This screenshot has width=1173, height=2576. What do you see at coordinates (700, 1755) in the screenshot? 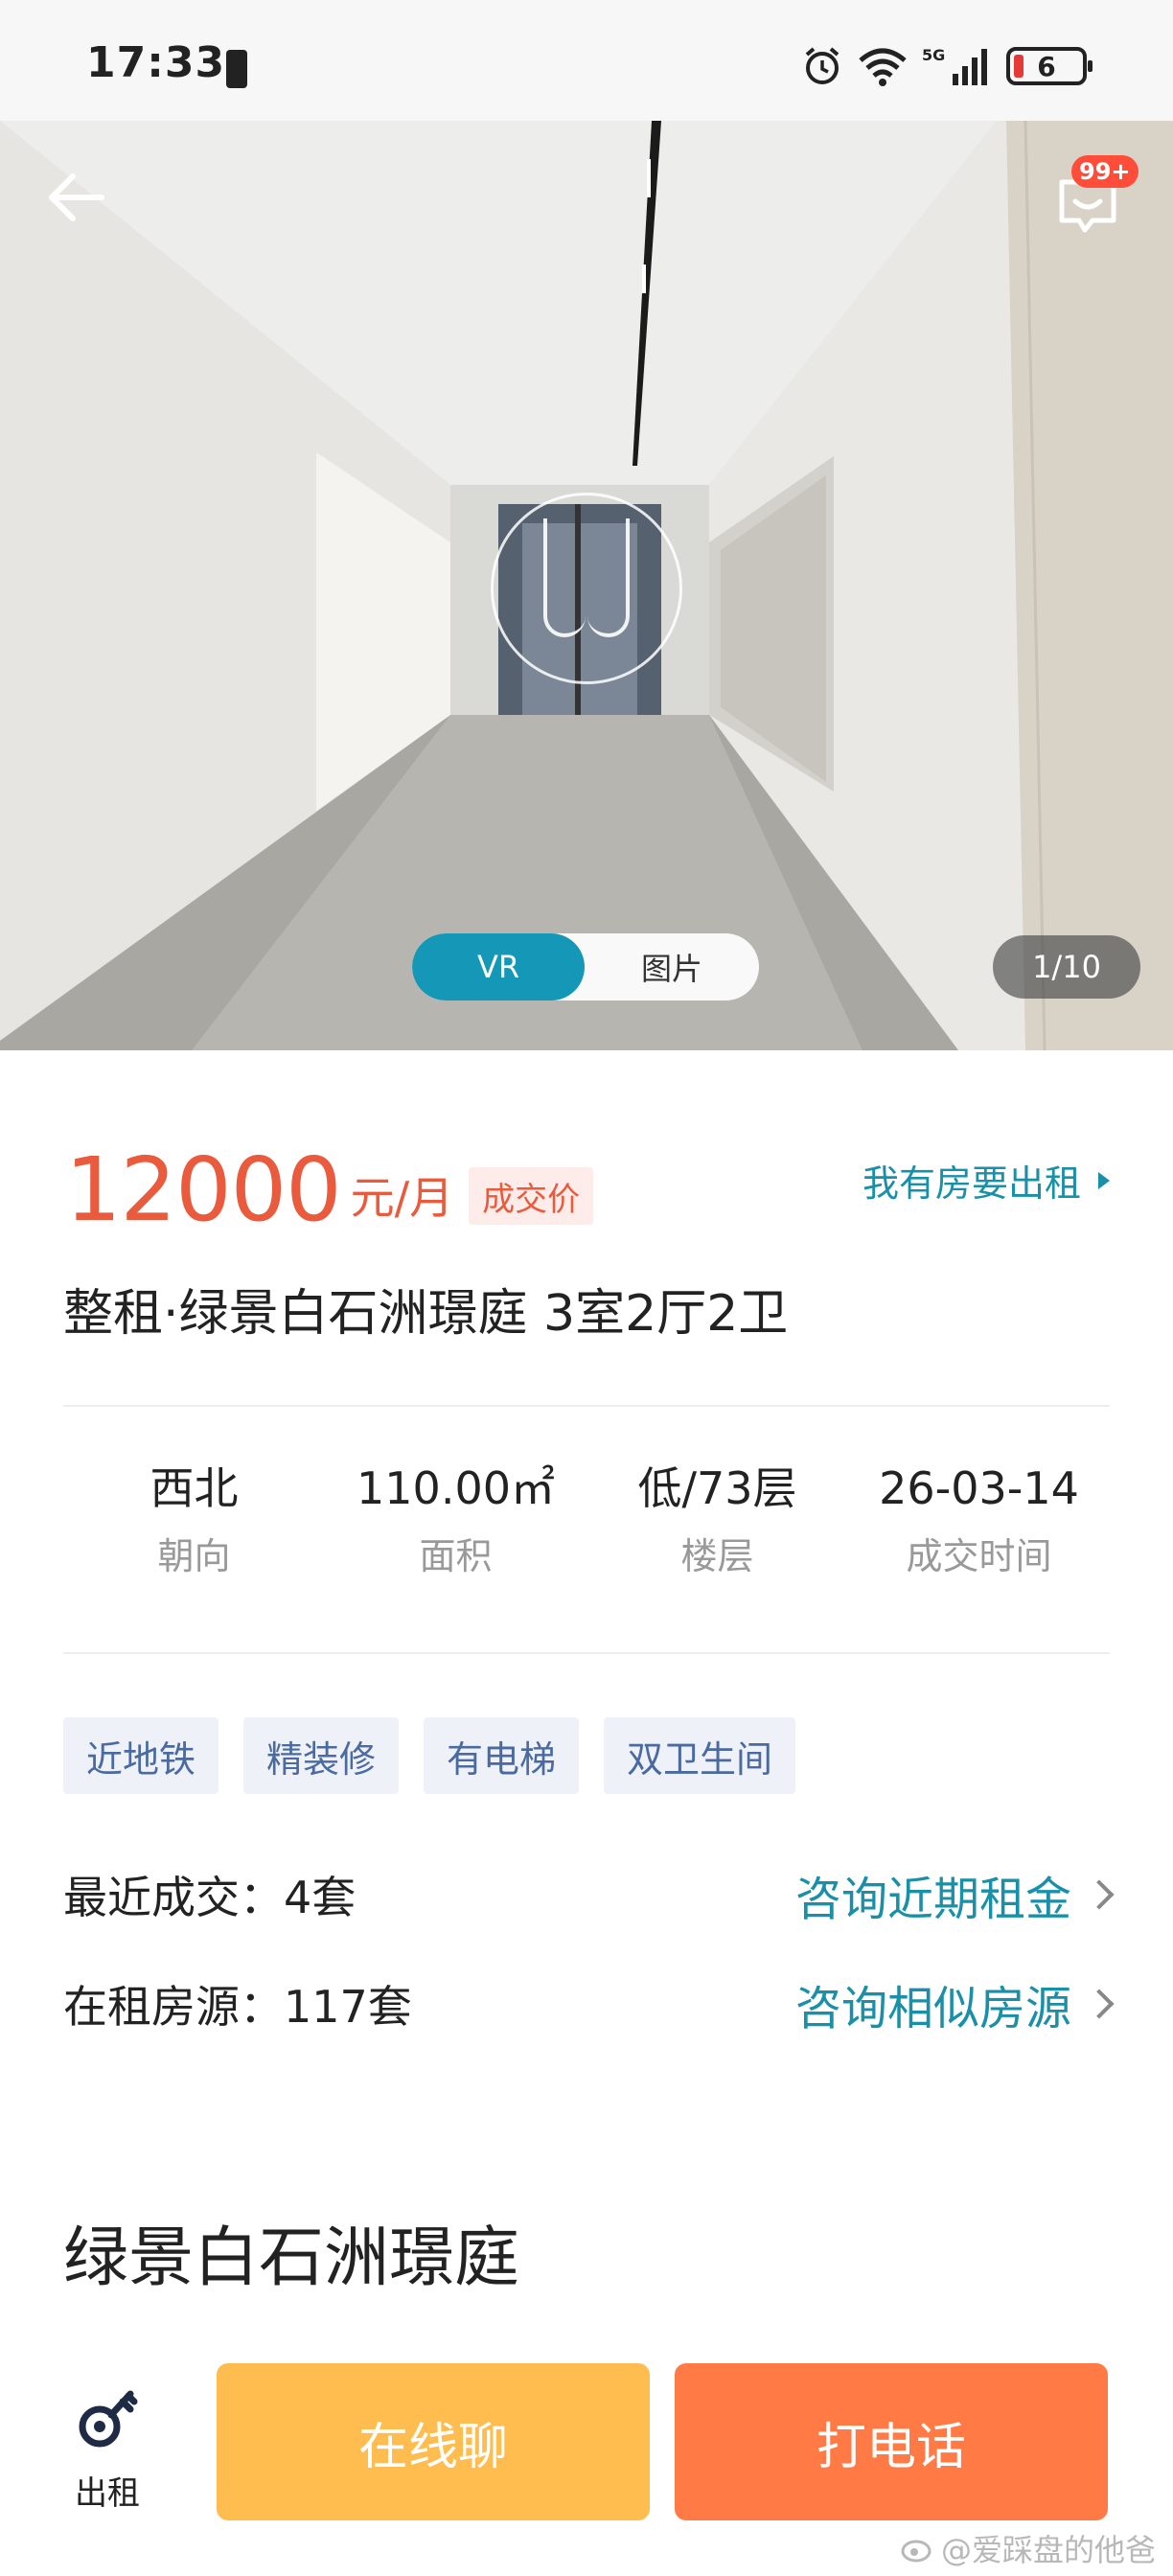
I see `feature-tag: 双卫生间` at bounding box center [700, 1755].